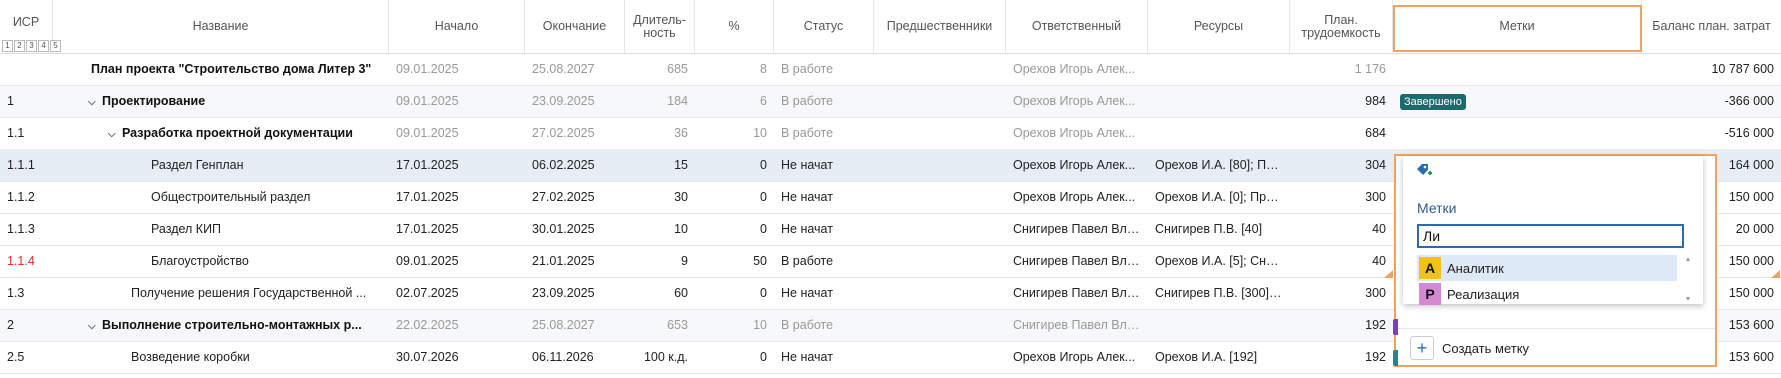  What do you see at coordinates (43, 46) in the screenshot?
I see `level-button-4: 4` at bounding box center [43, 46].